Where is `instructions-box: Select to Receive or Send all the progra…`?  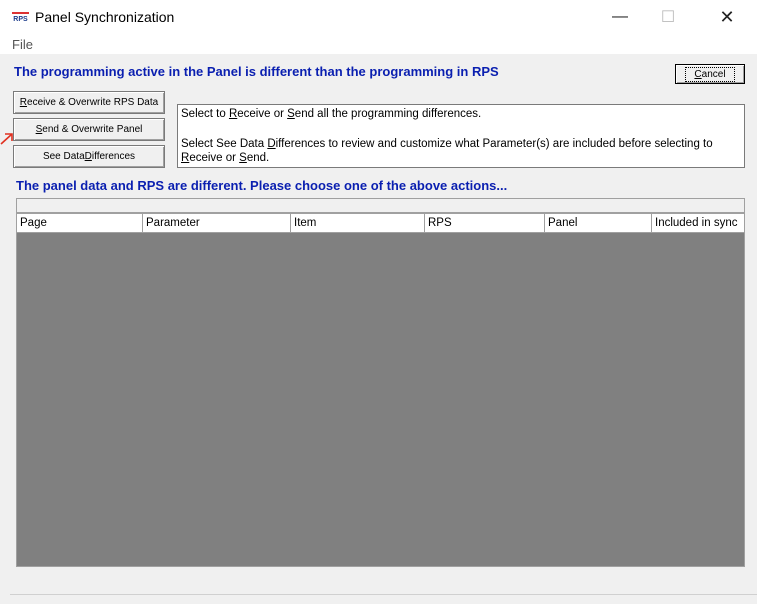
instructions-box: Select to Receive or Send all the progra… is located at coordinates (461, 136).